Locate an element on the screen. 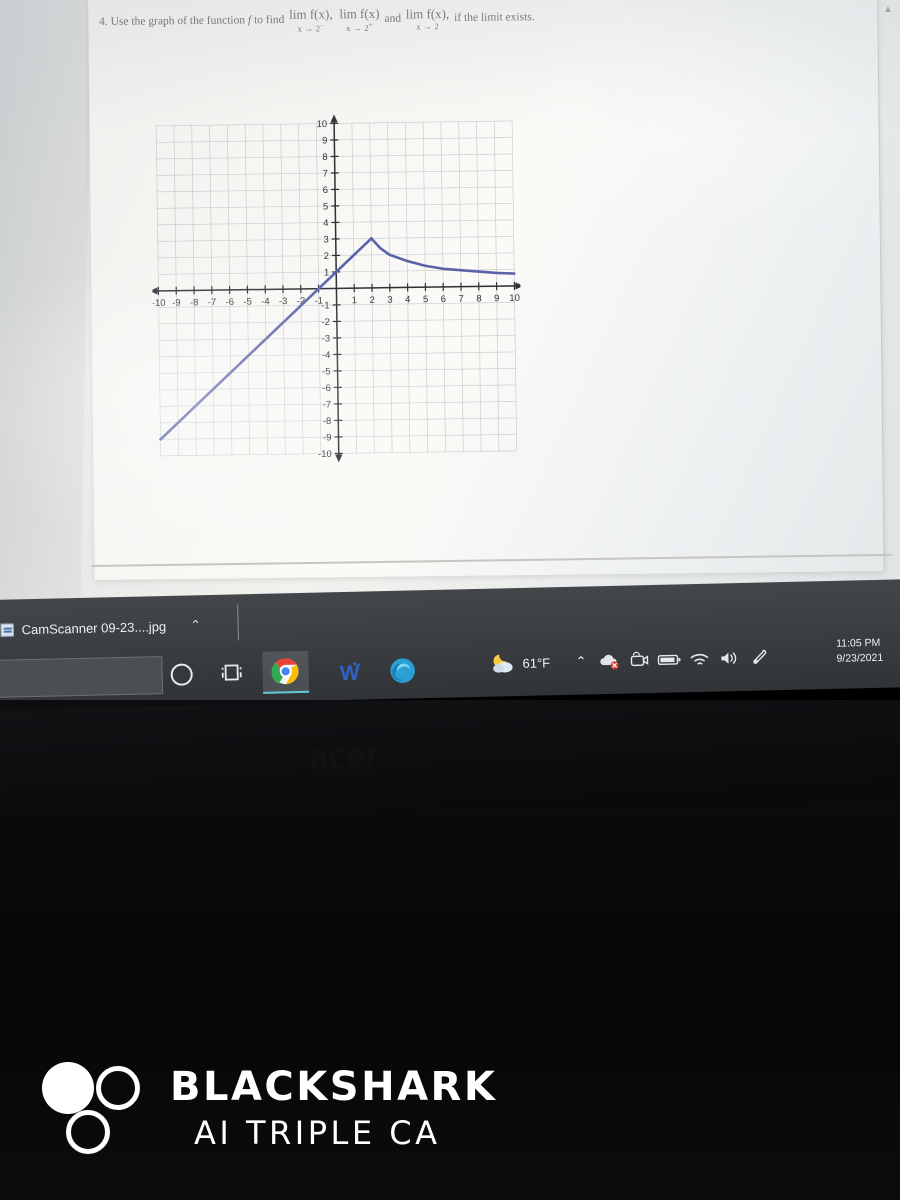 Image resolution: width=900 pixels, height=1200 pixels. taskbar-item-microsoft-edge is located at coordinates (402, 670).